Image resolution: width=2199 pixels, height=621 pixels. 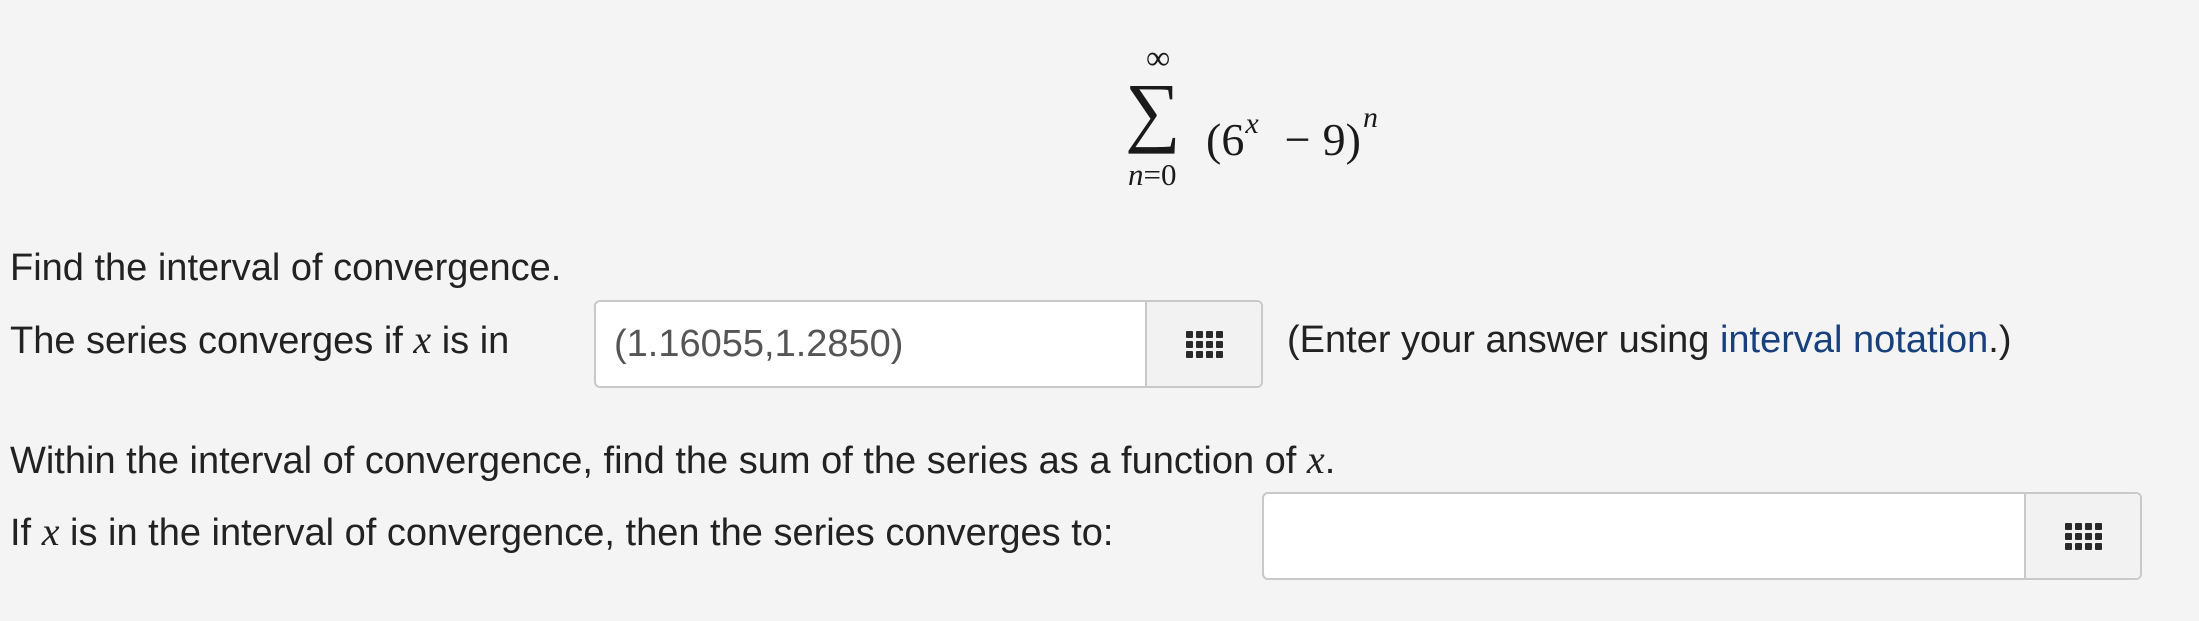 What do you see at coordinates (1503, 340) in the screenshot?
I see `q1-hint-before: (Enter your answer using` at bounding box center [1503, 340].